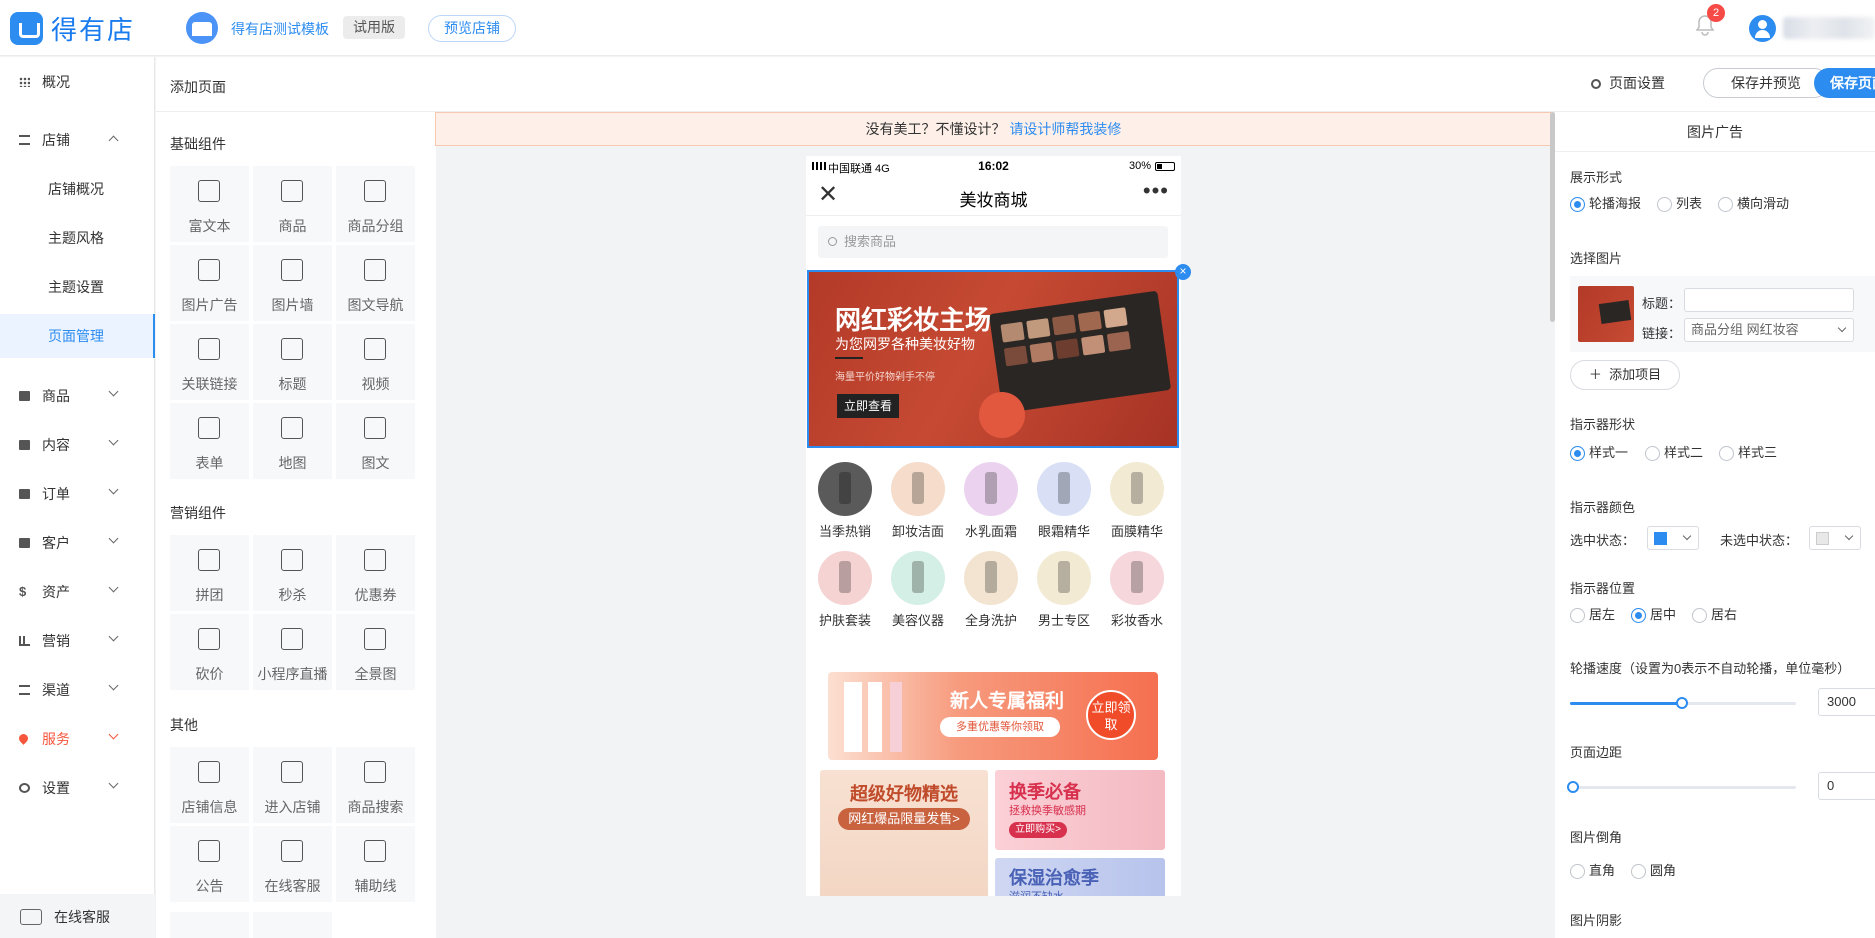 The width and height of the screenshot is (1875, 938). I want to click on category-item: 美容仪器, so click(918, 590).